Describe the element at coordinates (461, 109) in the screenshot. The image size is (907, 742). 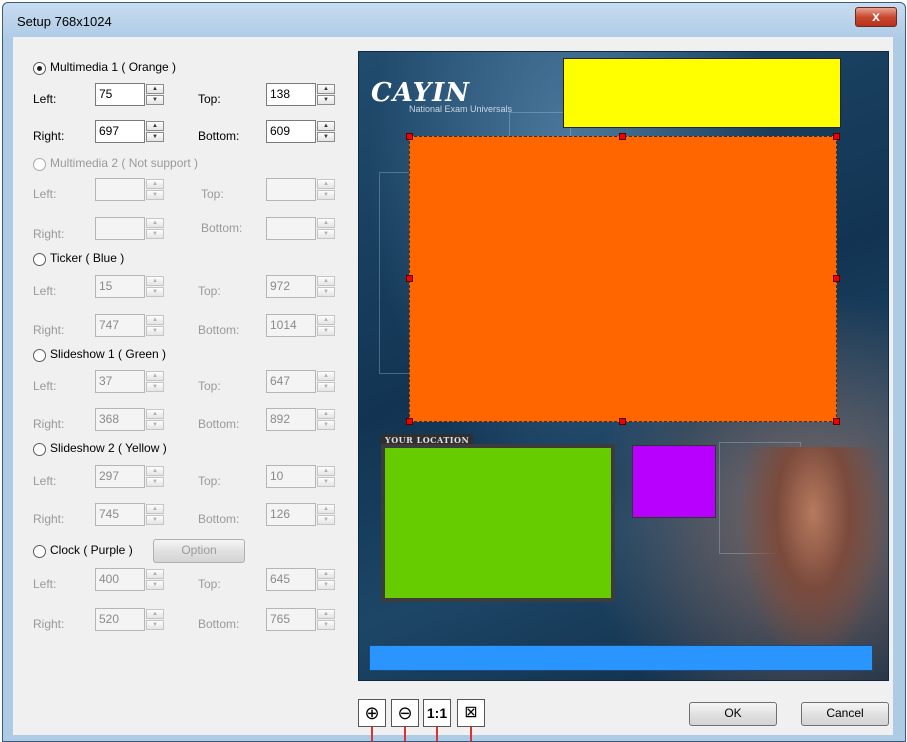
I see `logo-subtitle: National Exam Universals` at that location.